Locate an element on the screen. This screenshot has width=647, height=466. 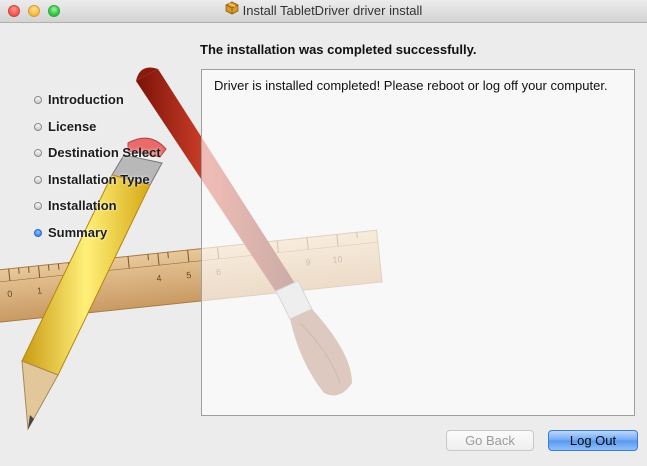
step-installation: Installation is located at coordinates (97, 211).